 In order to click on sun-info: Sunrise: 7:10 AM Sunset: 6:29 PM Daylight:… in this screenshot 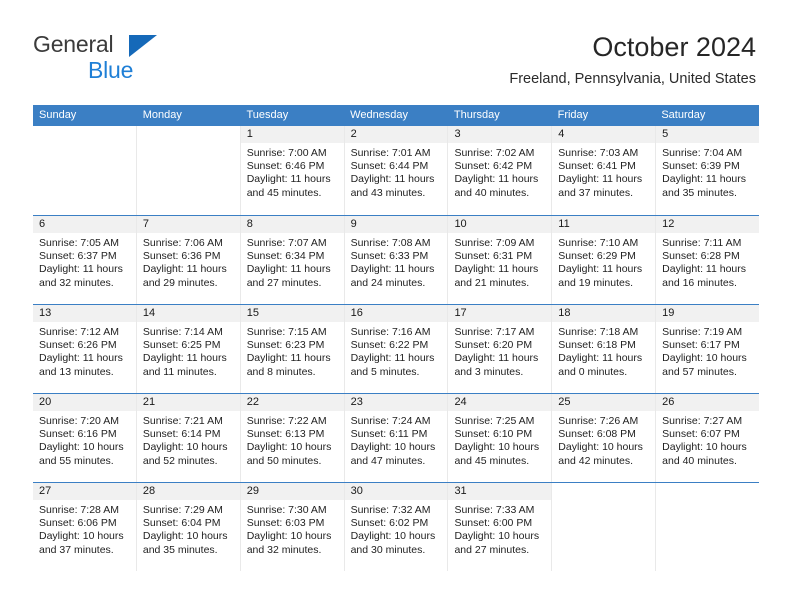, I will do `click(603, 261)`.